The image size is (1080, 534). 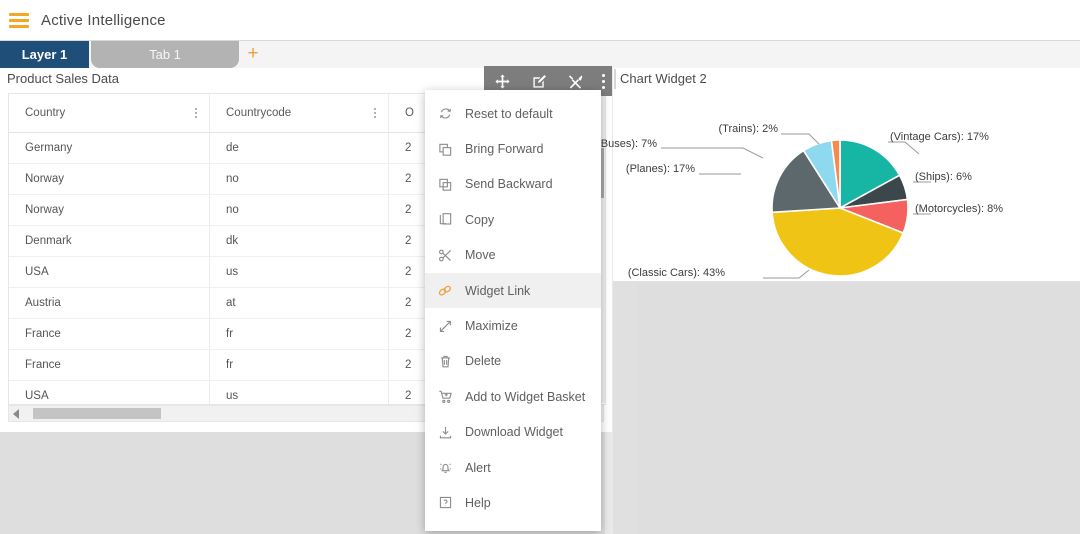 What do you see at coordinates (615, 79) in the screenshot?
I see `widget-accent-rule` at bounding box center [615, 79].